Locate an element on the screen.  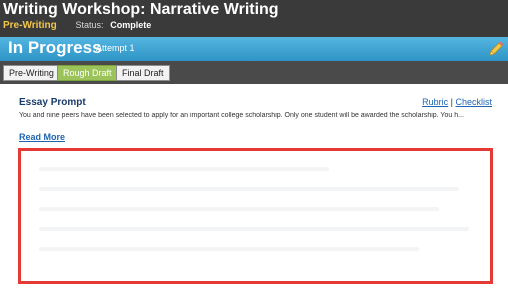
edit-button is located at coordinates (496, 49).